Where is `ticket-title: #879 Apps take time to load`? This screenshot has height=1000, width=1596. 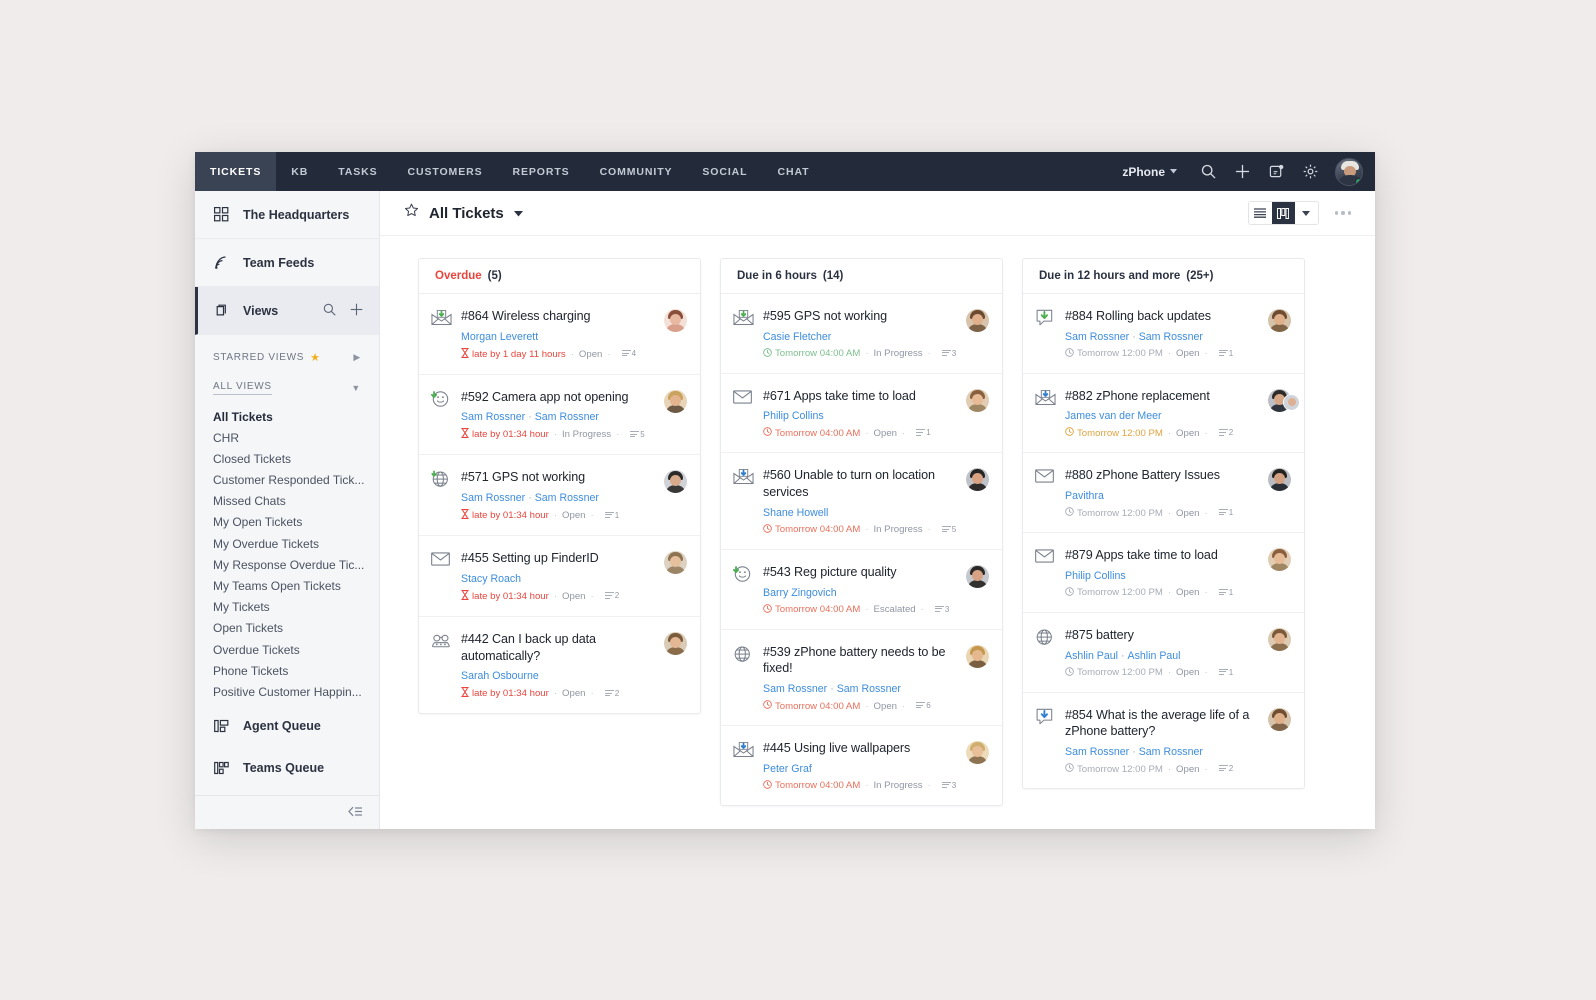
ticket-title: #879 Apps take time to load is located at coordinates (1163, 555).